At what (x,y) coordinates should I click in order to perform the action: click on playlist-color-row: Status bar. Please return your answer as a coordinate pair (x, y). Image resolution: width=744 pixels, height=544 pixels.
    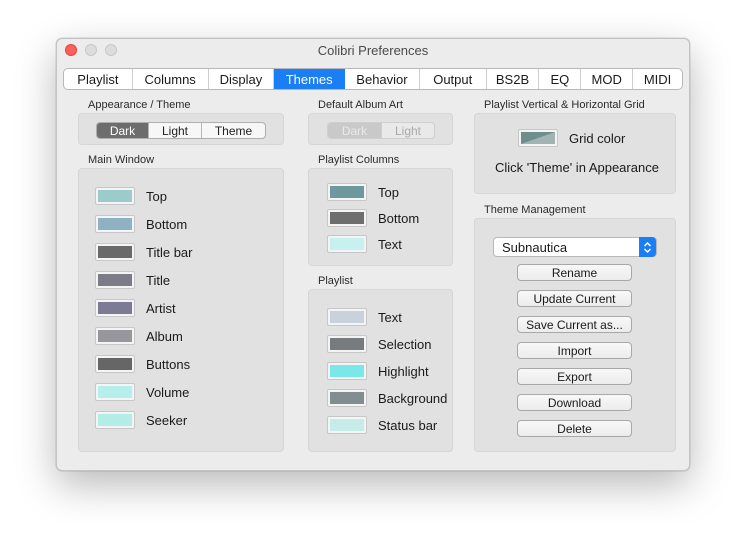
    Looking at the image, I should click on (382, 425).